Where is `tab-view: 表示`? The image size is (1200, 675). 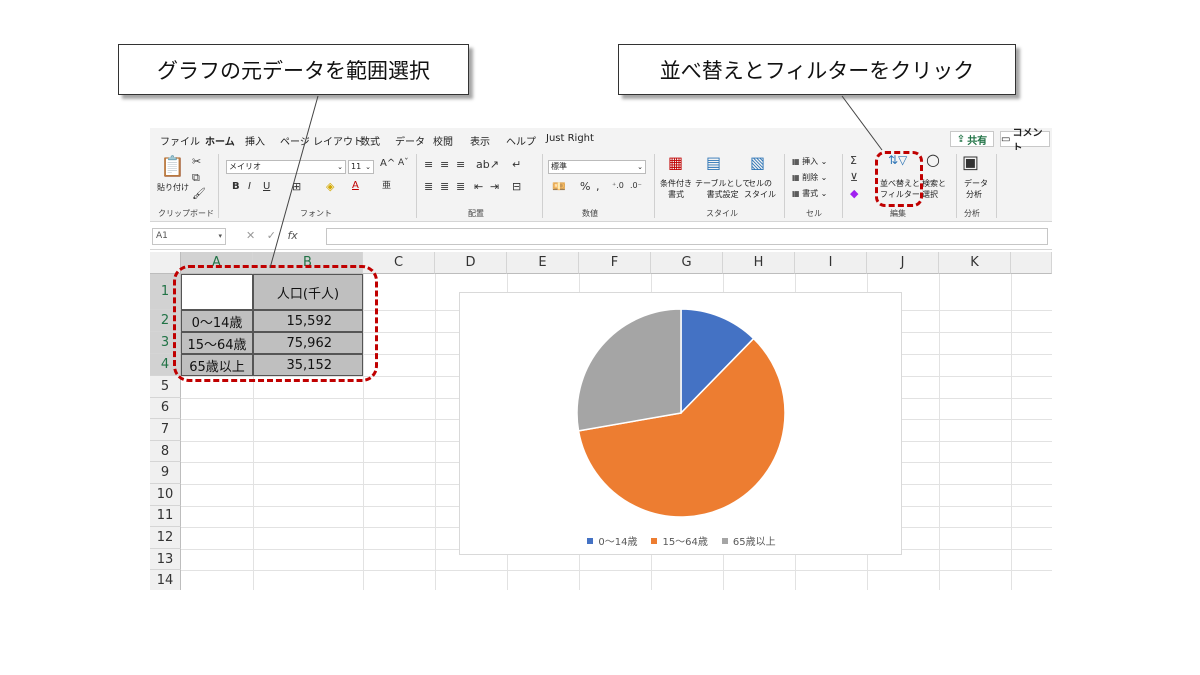
tab-view: 表示 is located at coordinates (480, 140).